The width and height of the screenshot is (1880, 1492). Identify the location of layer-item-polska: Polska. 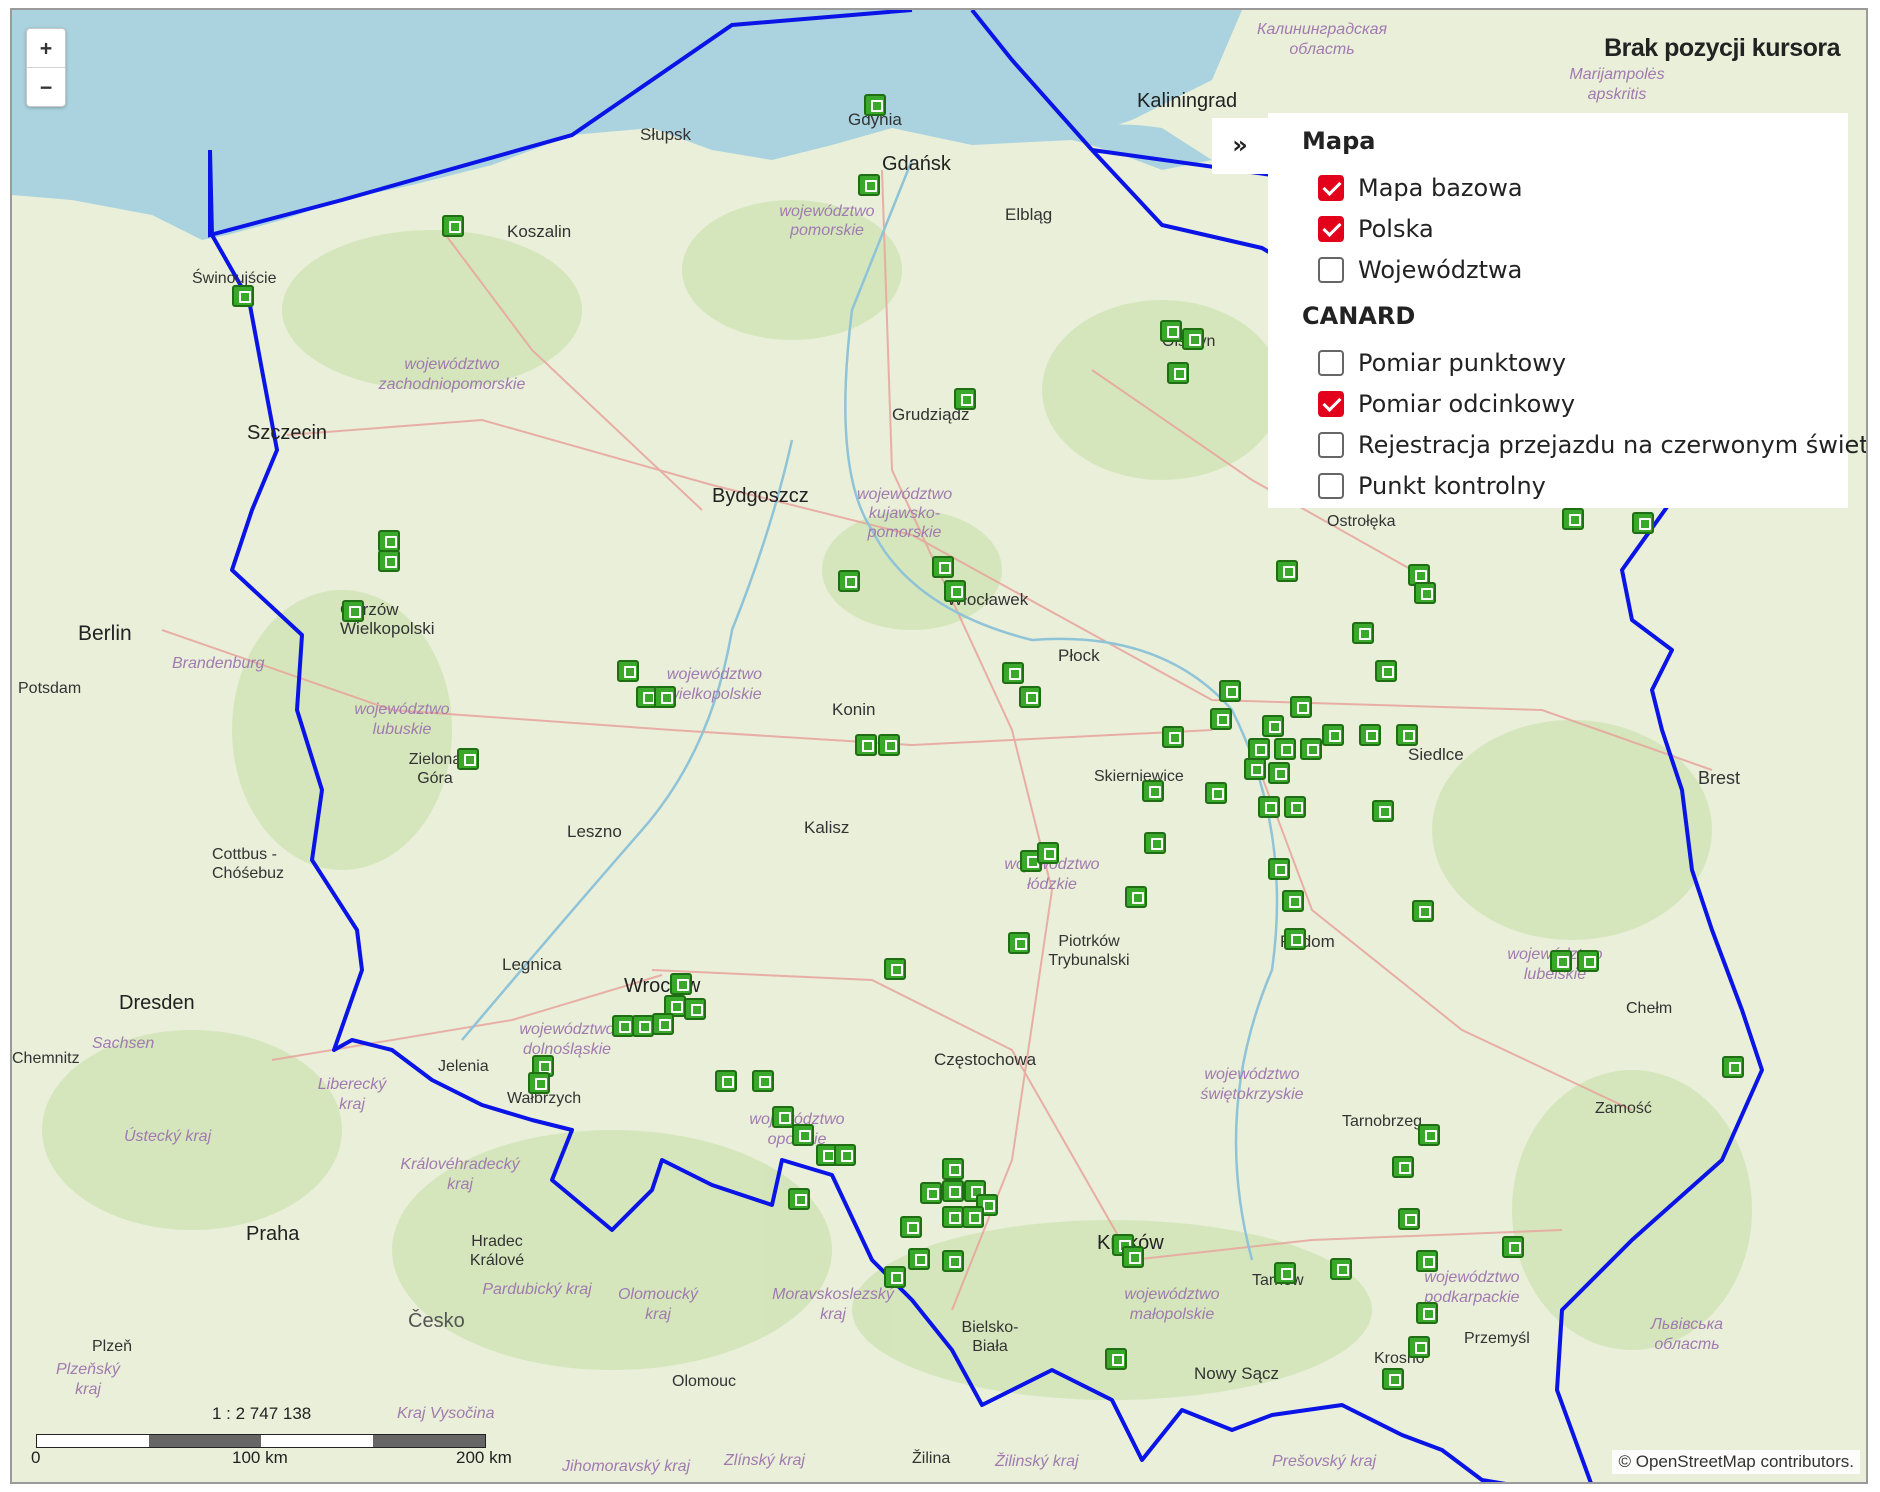
(1568, 228).